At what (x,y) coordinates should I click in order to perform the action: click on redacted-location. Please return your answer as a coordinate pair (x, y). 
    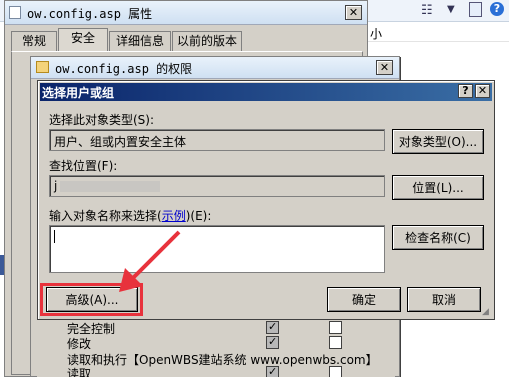
    Looking at the image, I should click on (110, 186).